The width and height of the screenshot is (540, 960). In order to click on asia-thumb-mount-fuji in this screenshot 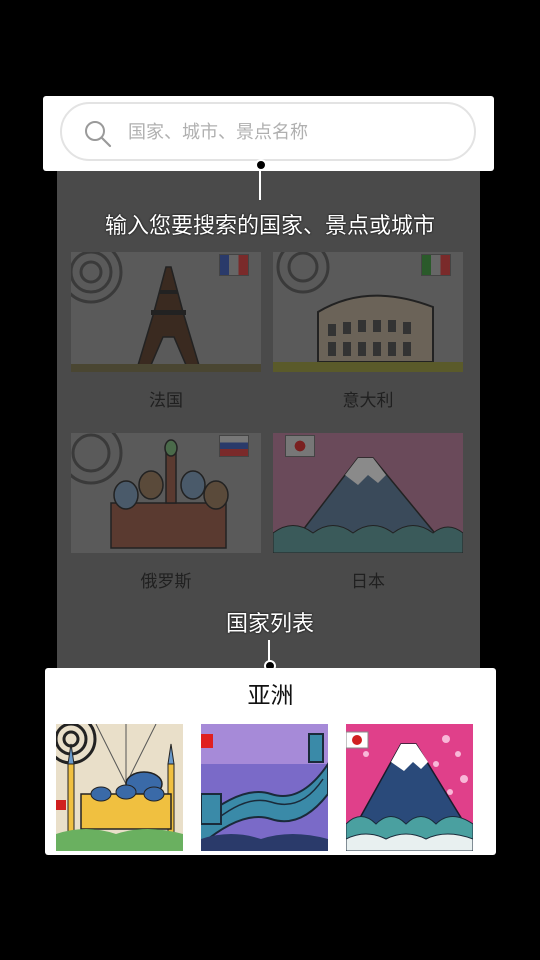, I will do `click(409, 787)`.